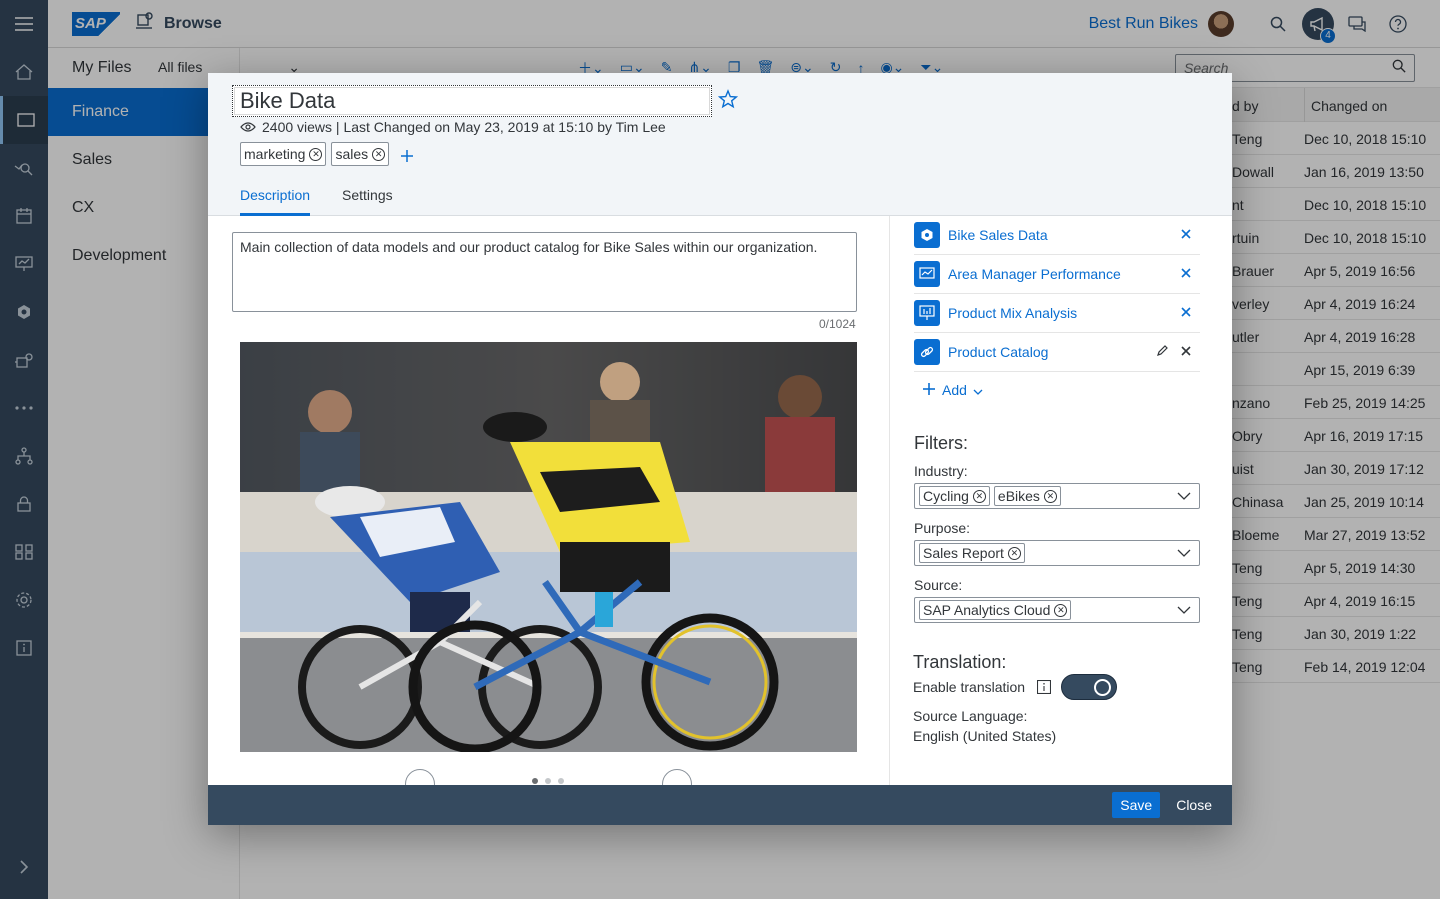 The height and width of the screenshot is (899, 1440). What do you see at coordinates (1163, 351) in the screenshot?
I see `pencil-icon` at bounding box center [1163, 351].